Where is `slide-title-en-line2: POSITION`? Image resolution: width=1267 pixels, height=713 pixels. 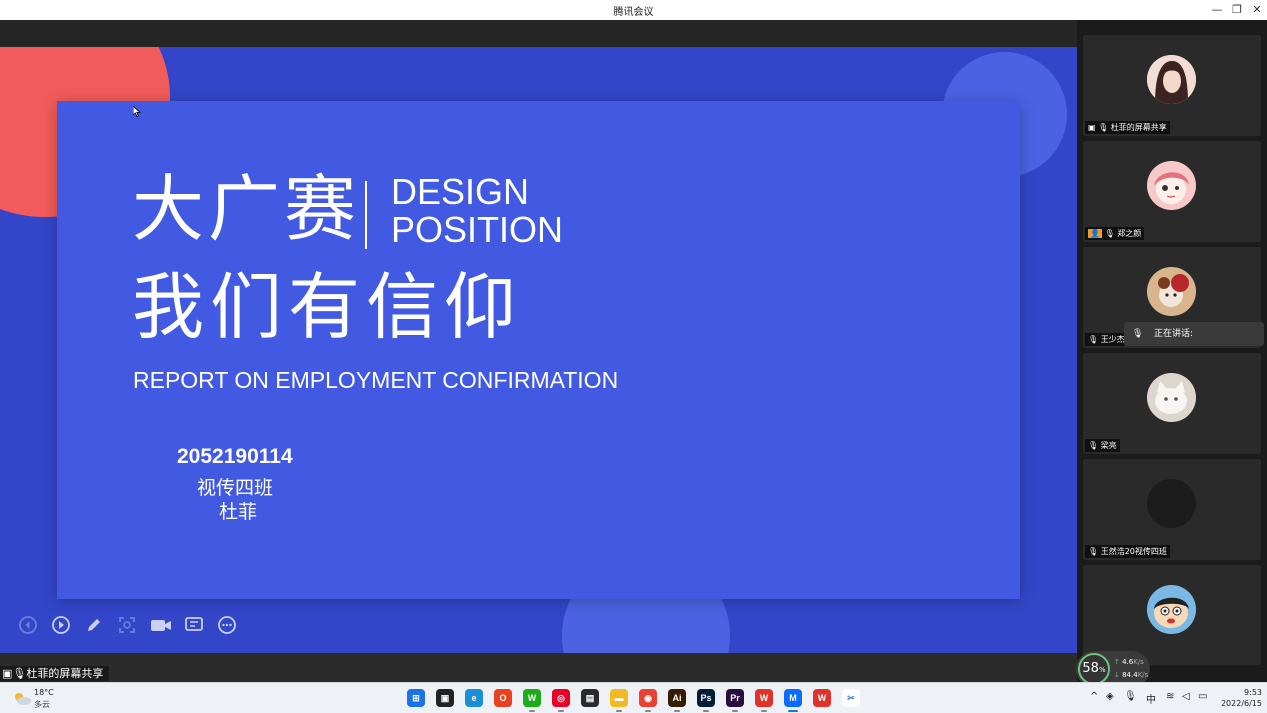
slide-title-en-line2: POSITION is located at coordinates (477, 229).